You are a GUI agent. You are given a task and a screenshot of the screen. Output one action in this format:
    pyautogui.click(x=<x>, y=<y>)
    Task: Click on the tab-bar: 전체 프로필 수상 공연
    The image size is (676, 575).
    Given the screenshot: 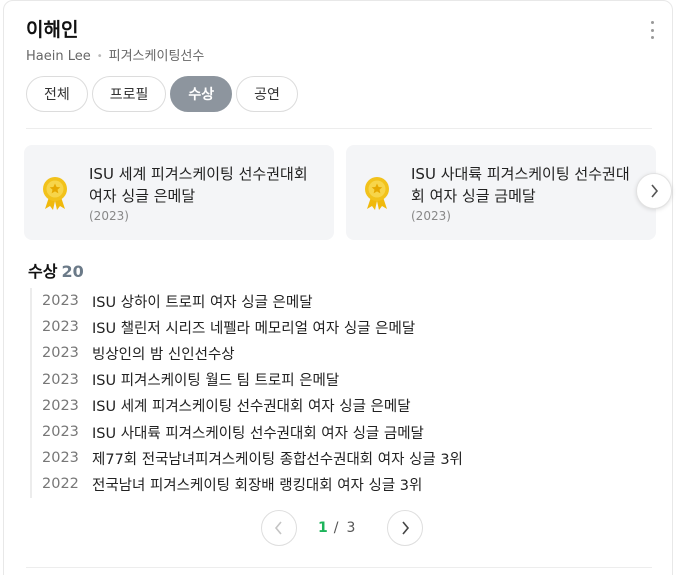 What is the action you would take?
    pyautogui.click(x=162, y=94)
    